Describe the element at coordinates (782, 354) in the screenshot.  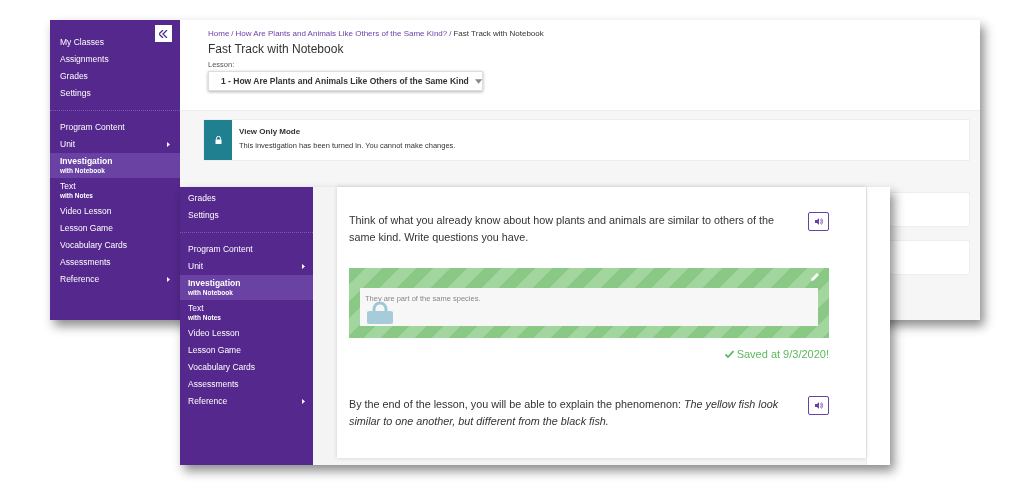
I see `saved-text: Saved at 9/3/2020!` at that location.